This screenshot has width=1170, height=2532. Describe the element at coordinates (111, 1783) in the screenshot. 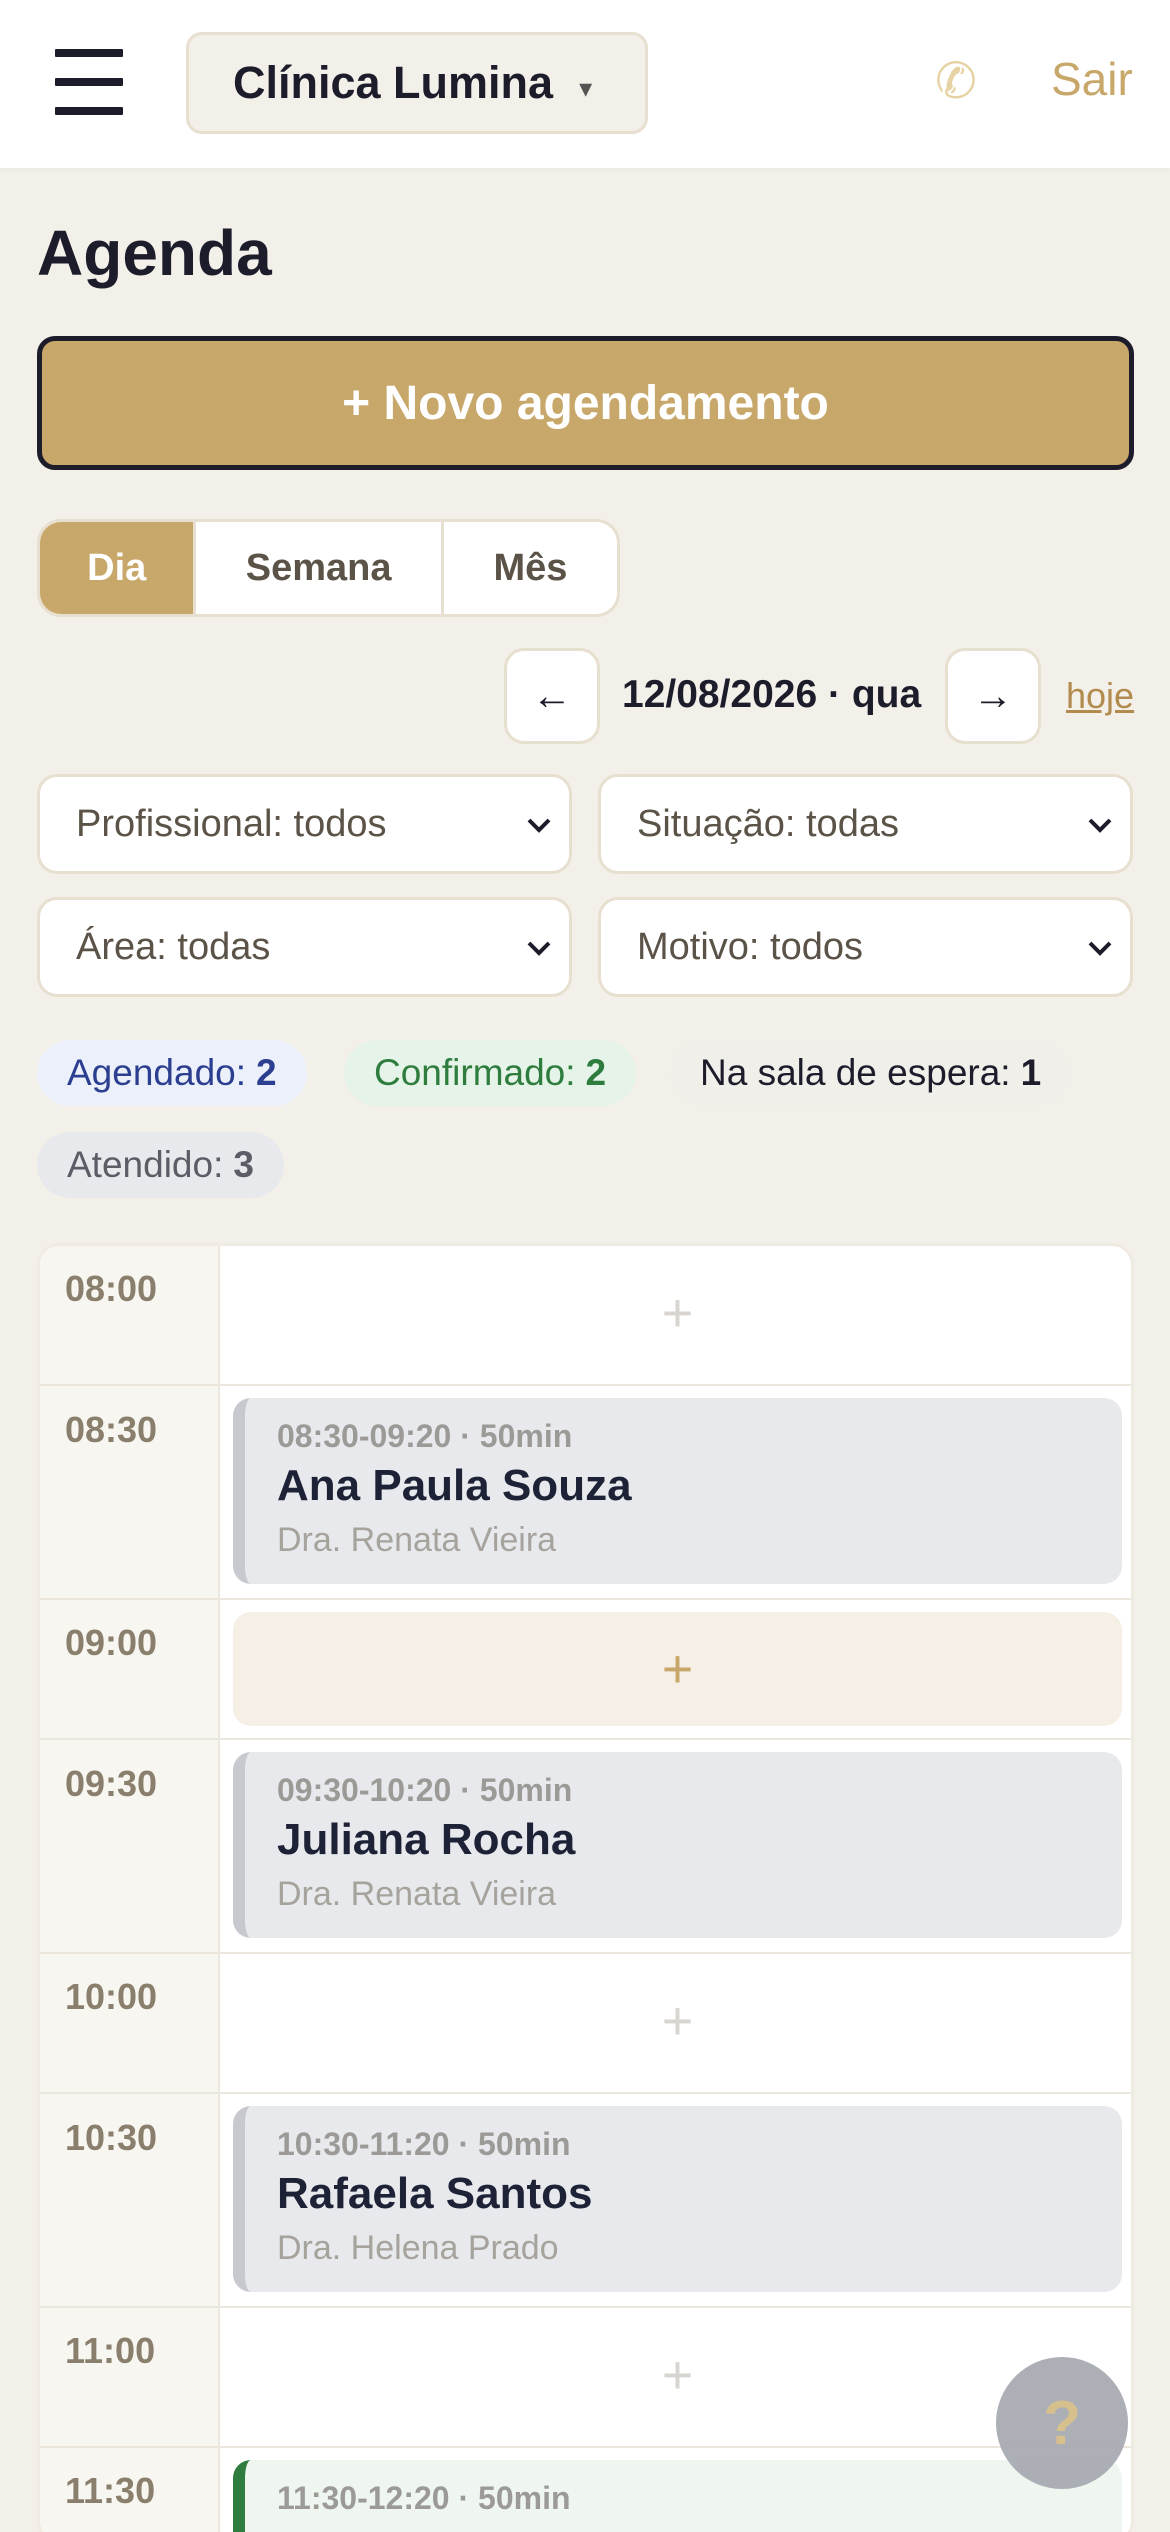

I see `time-label: 09:30` at that location.